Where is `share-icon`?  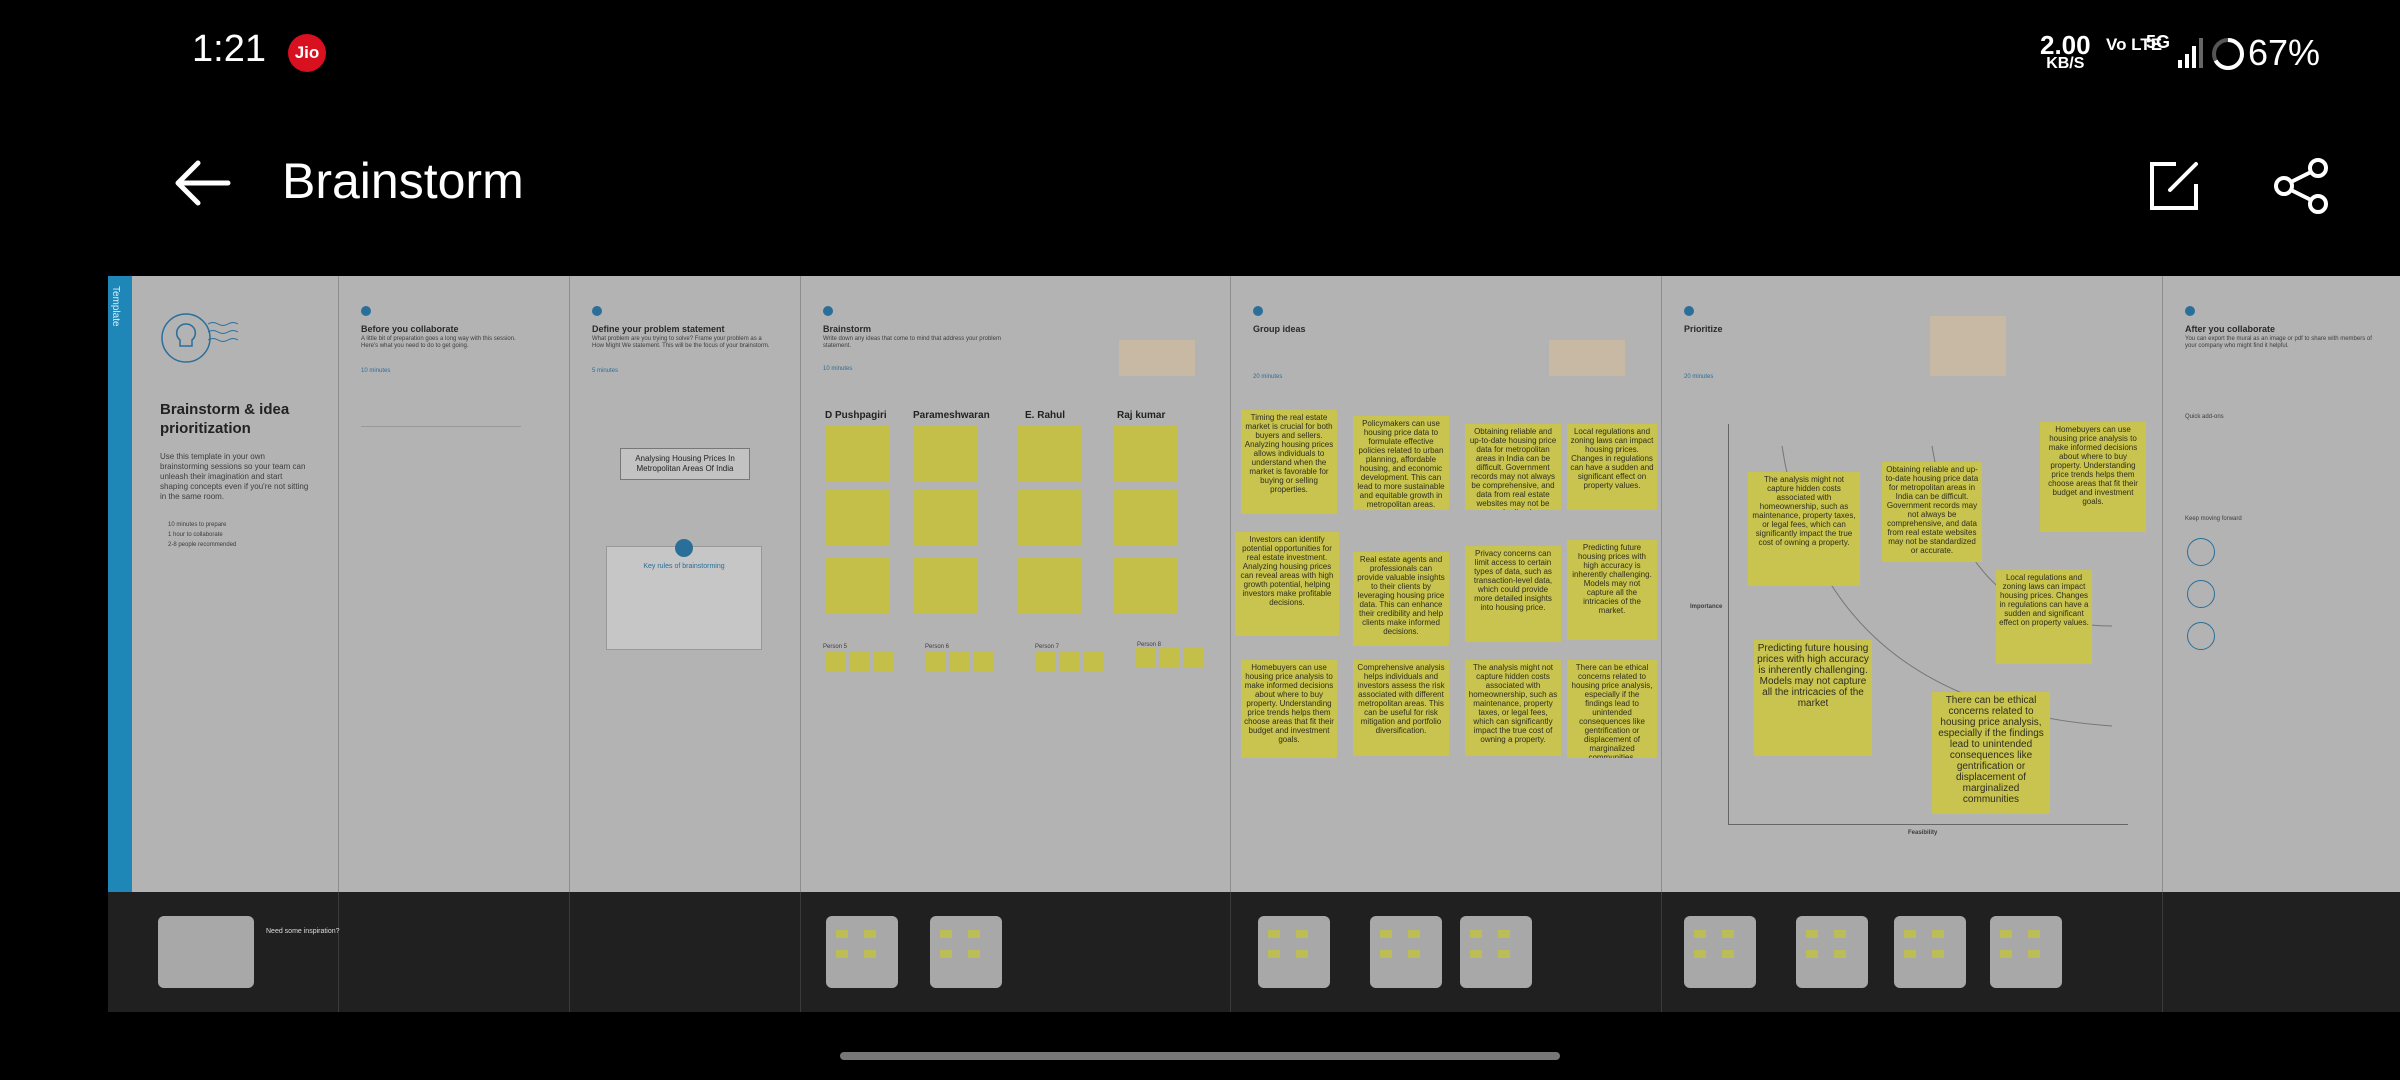
share-icon is located at coordinates (2302, 186).